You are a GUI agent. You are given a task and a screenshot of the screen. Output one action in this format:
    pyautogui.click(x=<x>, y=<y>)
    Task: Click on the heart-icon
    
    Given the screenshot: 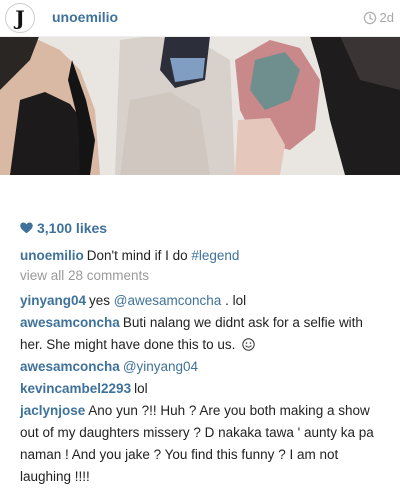 What is the action you would take?
    pyautogui.click(x=26, y=228)
    